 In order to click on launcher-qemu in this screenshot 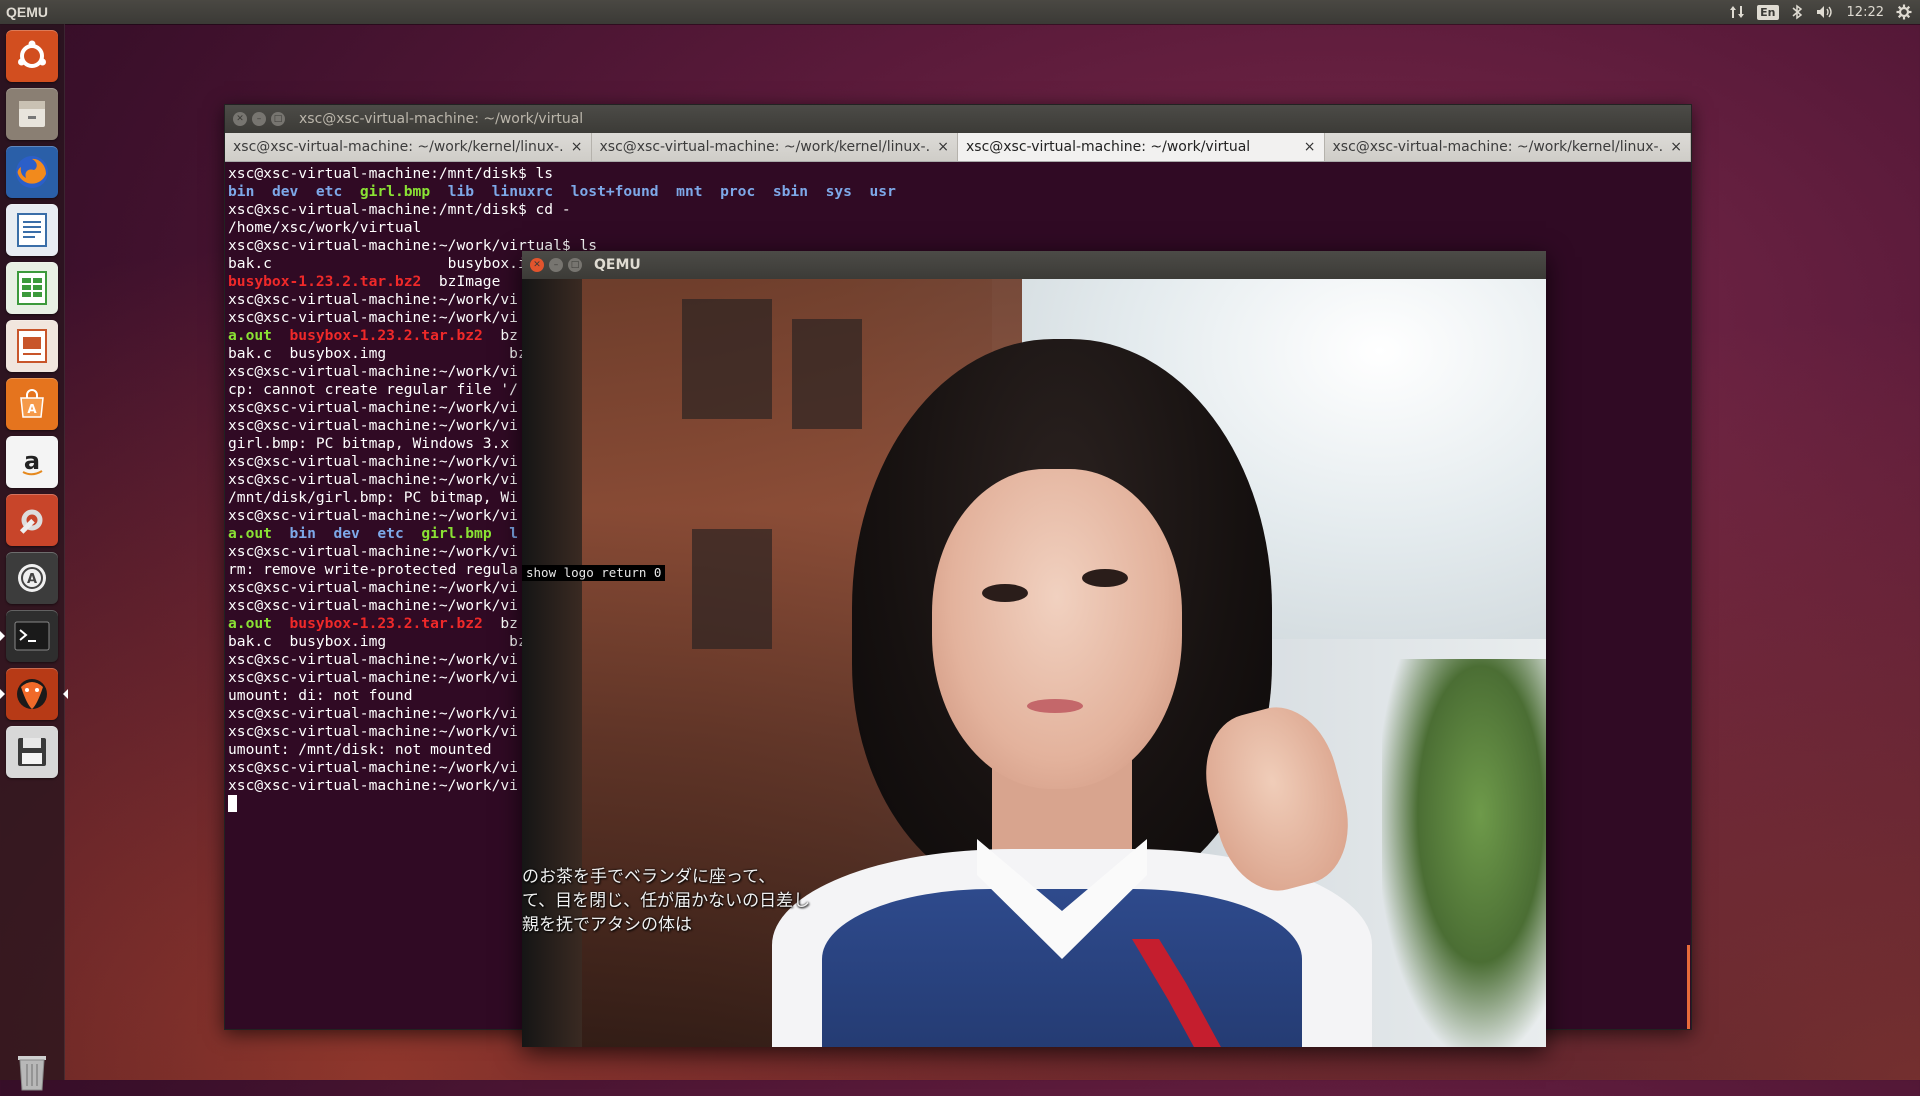, I will do `click(34, 694)`.